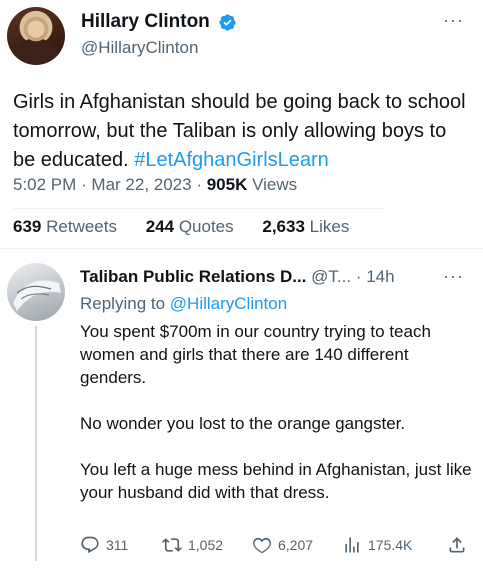 The image size is (483, 579). I want to click on tweet-timestamp: 5:02 PM · Mar 22, 2023 ·, so click(110, 184).